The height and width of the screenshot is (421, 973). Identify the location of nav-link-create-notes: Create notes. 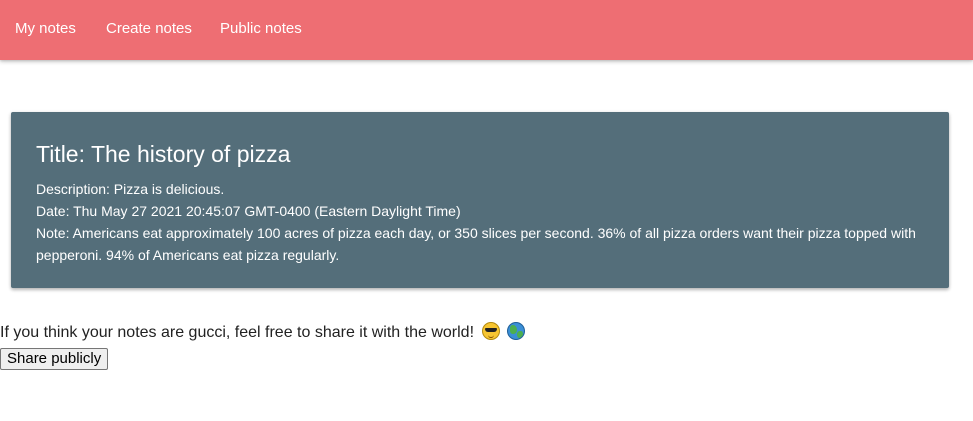
(149, 29).